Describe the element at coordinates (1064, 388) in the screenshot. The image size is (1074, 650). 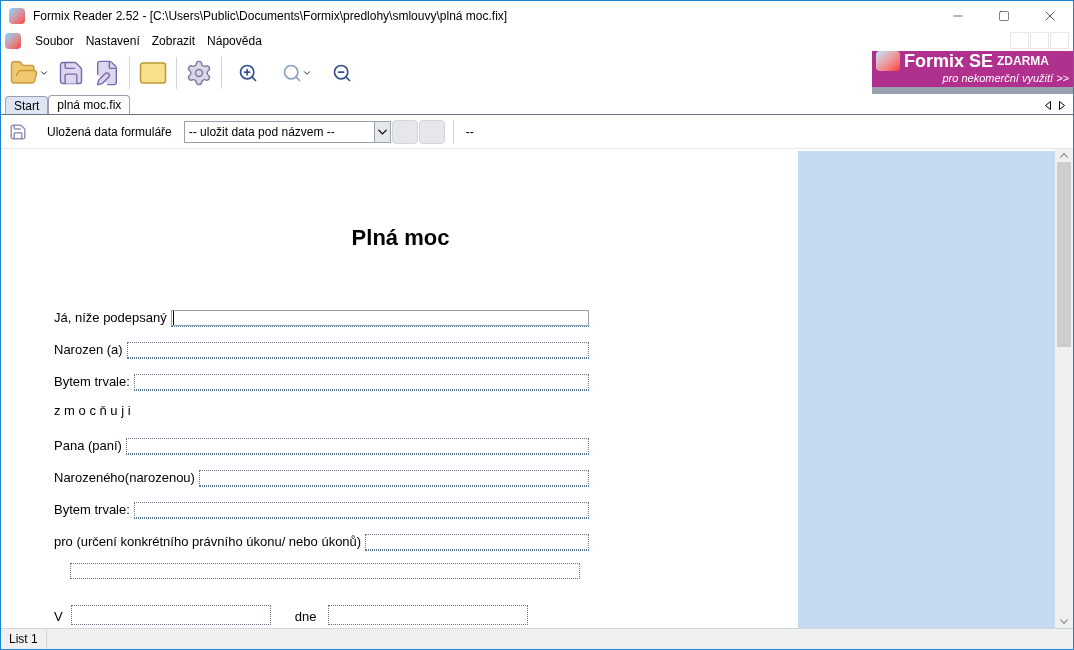
I see `scrollbar` at that location.